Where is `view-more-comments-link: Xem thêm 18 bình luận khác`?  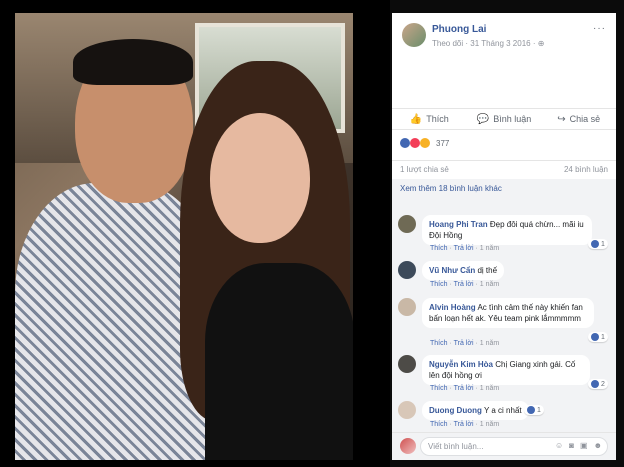
view-more-comments-link: Xem thêm 18 bình luận khác is located at coordinates (451, 188).